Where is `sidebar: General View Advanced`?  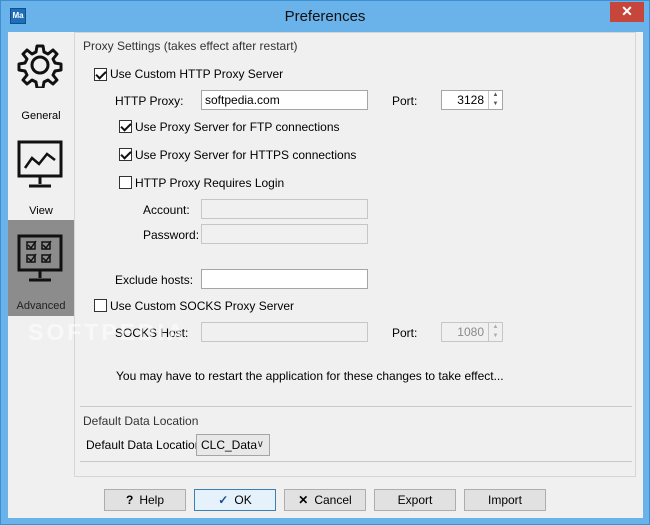
sidebar: General View Advanced is located at coordinates (41, 254).